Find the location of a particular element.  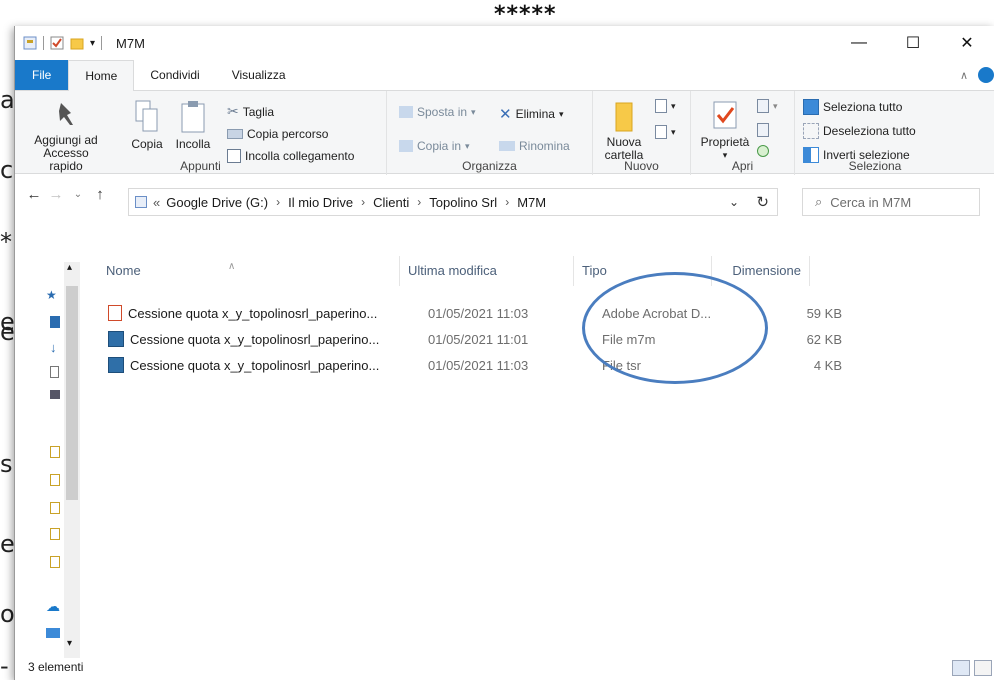

group-select-label: Seleziona is located at coordinates (875, 166).